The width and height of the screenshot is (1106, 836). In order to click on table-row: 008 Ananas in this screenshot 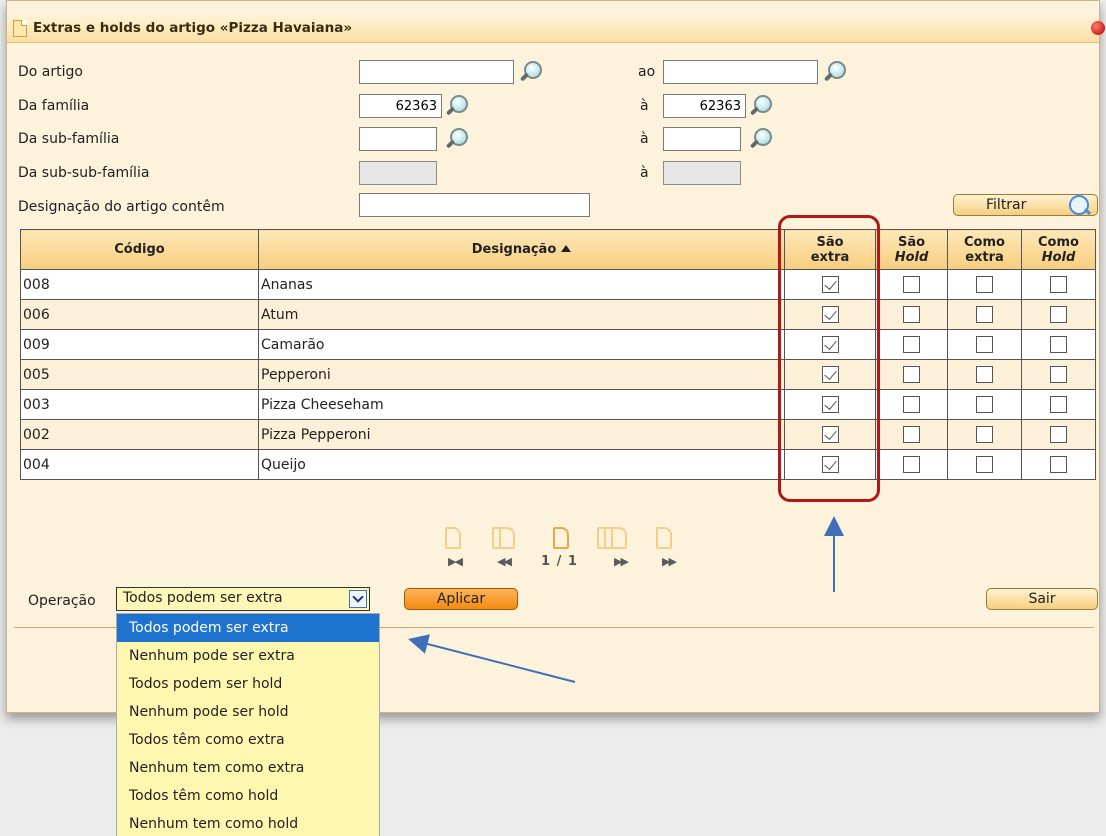, I will do `click(558, 284)`.